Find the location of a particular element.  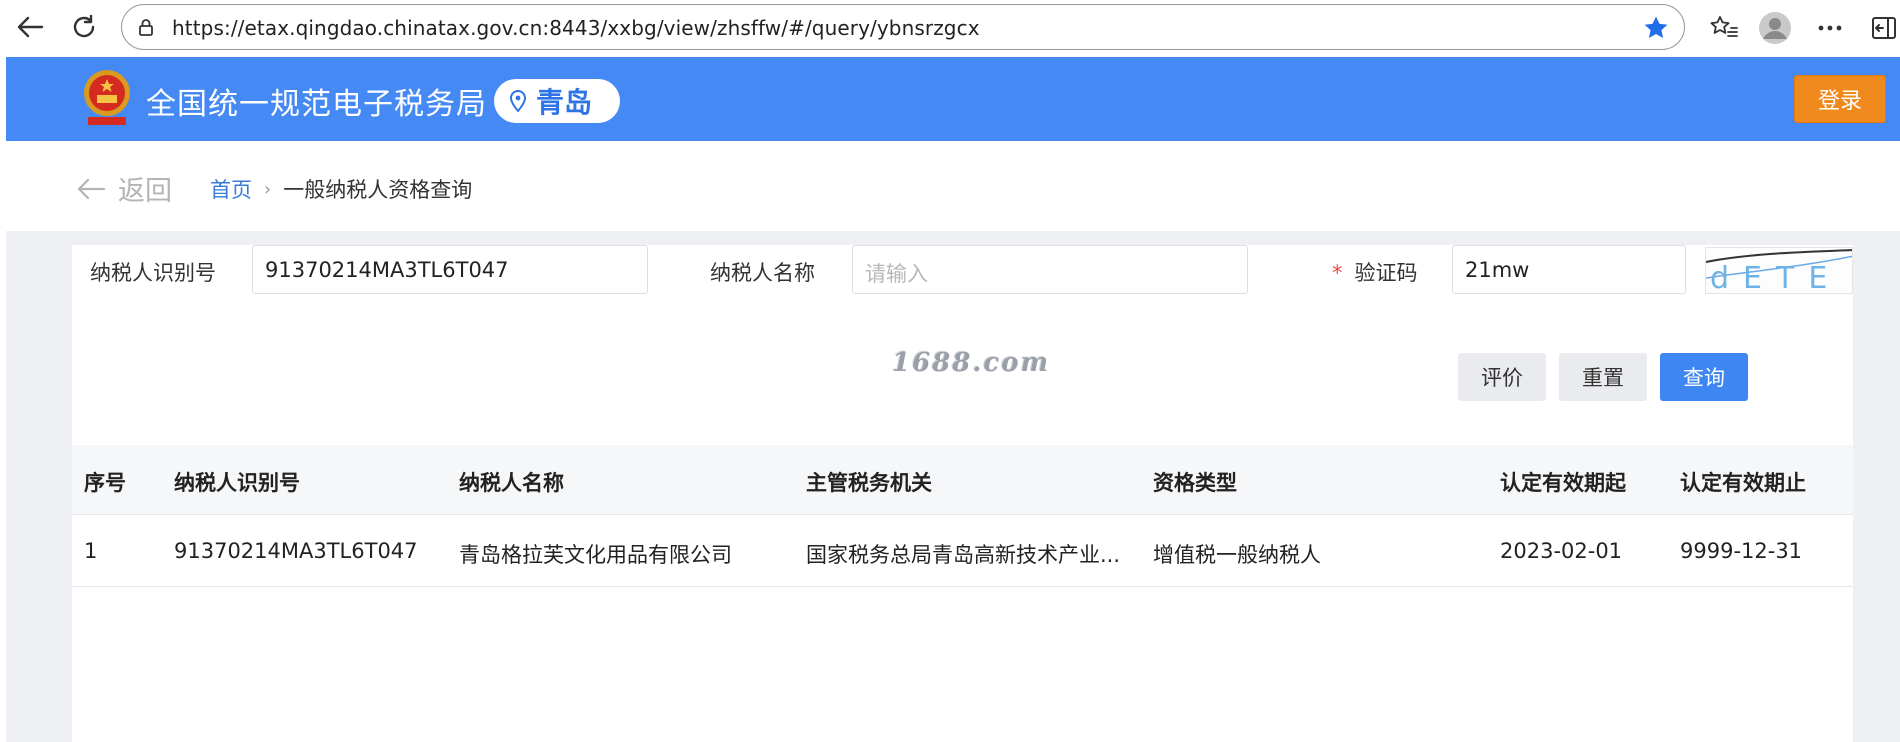

column-header: 纳税人识别号 is located at coordinates (237, 483).